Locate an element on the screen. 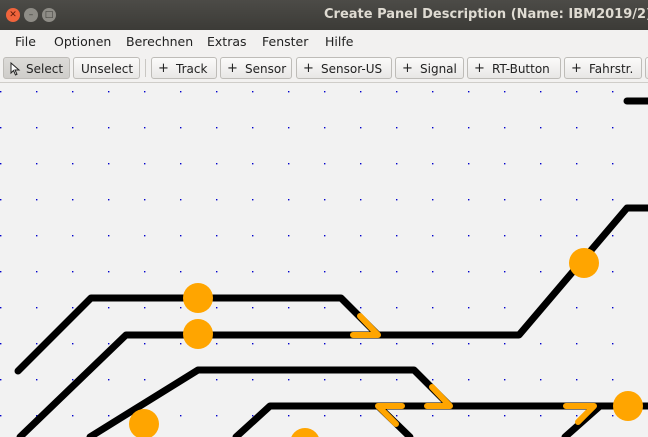 This screenshot has height=437, width=648. add-signal-label: Signal is located at coordinates (438, 69).